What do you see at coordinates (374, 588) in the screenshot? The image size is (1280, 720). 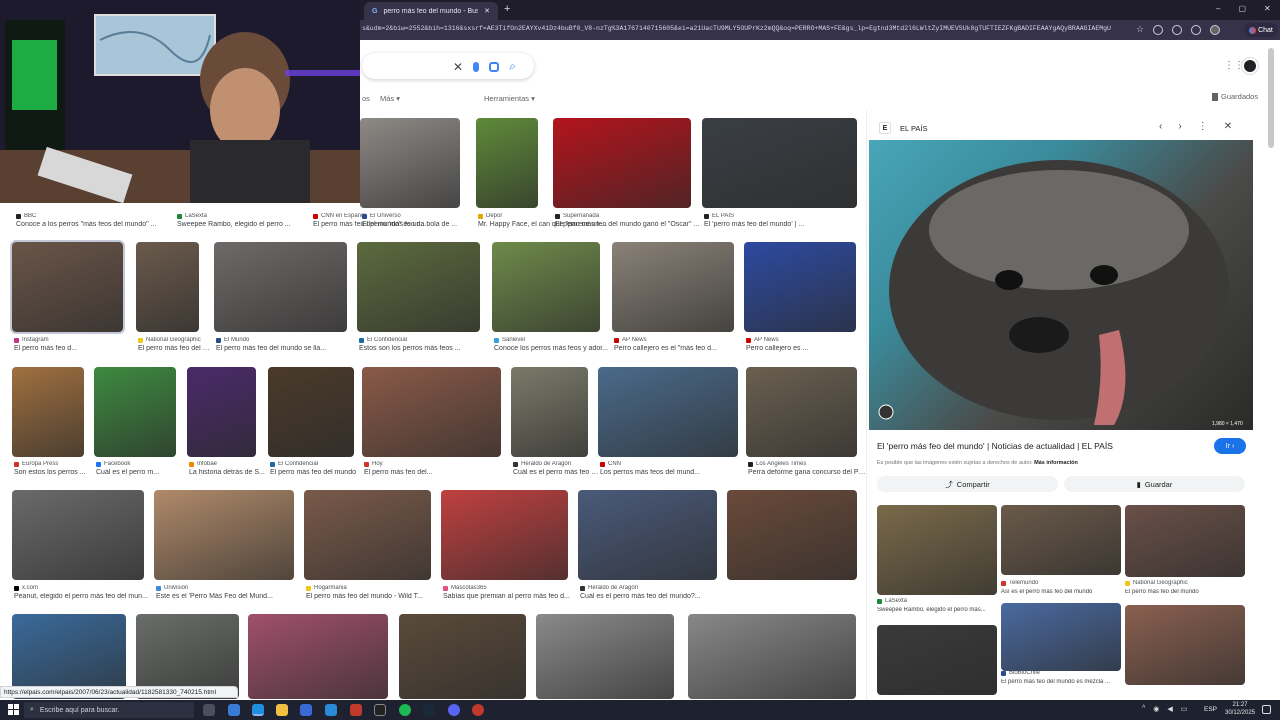 I see `result-source: Hogarmania` at bounding box center [374, 588].